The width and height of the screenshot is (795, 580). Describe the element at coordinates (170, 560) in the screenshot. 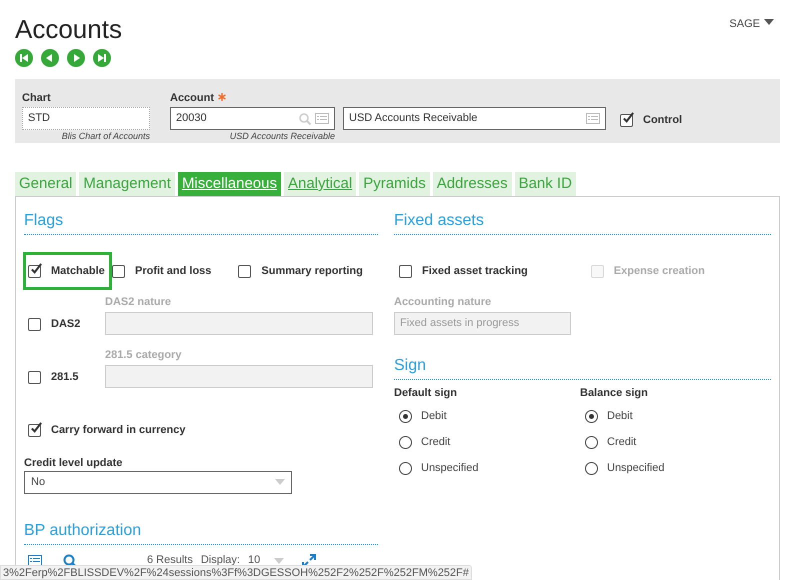

I see `results-count: 6 Results` at that location.